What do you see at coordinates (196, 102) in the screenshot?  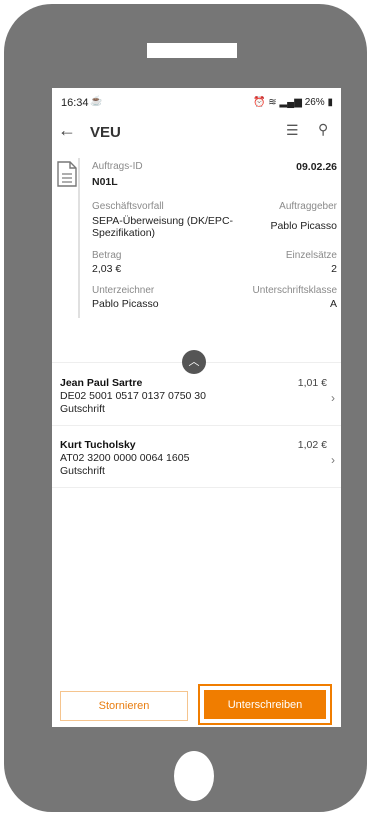 I see `status-bar: 16:34 ☕ ⏰ ≋ ▂▄▆ 26% ▮` at bounding box center [196, 102].